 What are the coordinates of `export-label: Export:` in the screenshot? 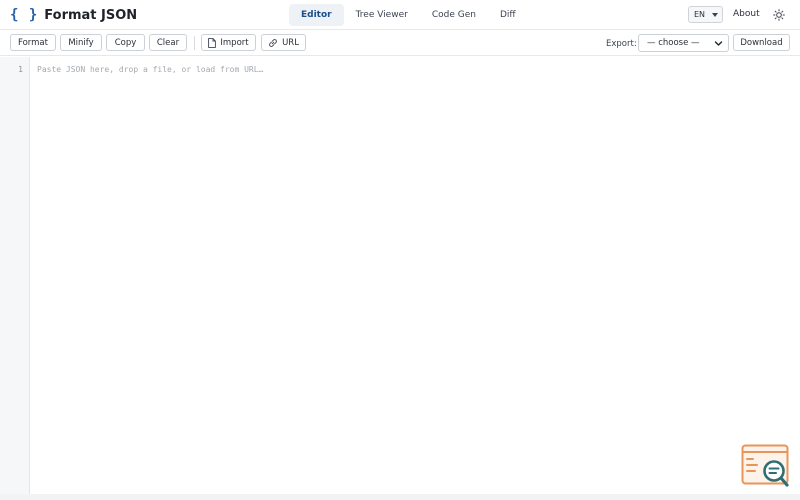 It's located at (621, 44).